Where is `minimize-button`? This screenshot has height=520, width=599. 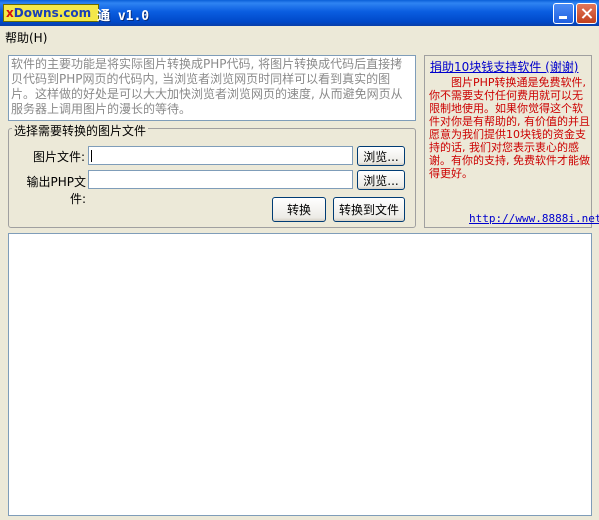
minimize-button is located at coordinates (563, 13).